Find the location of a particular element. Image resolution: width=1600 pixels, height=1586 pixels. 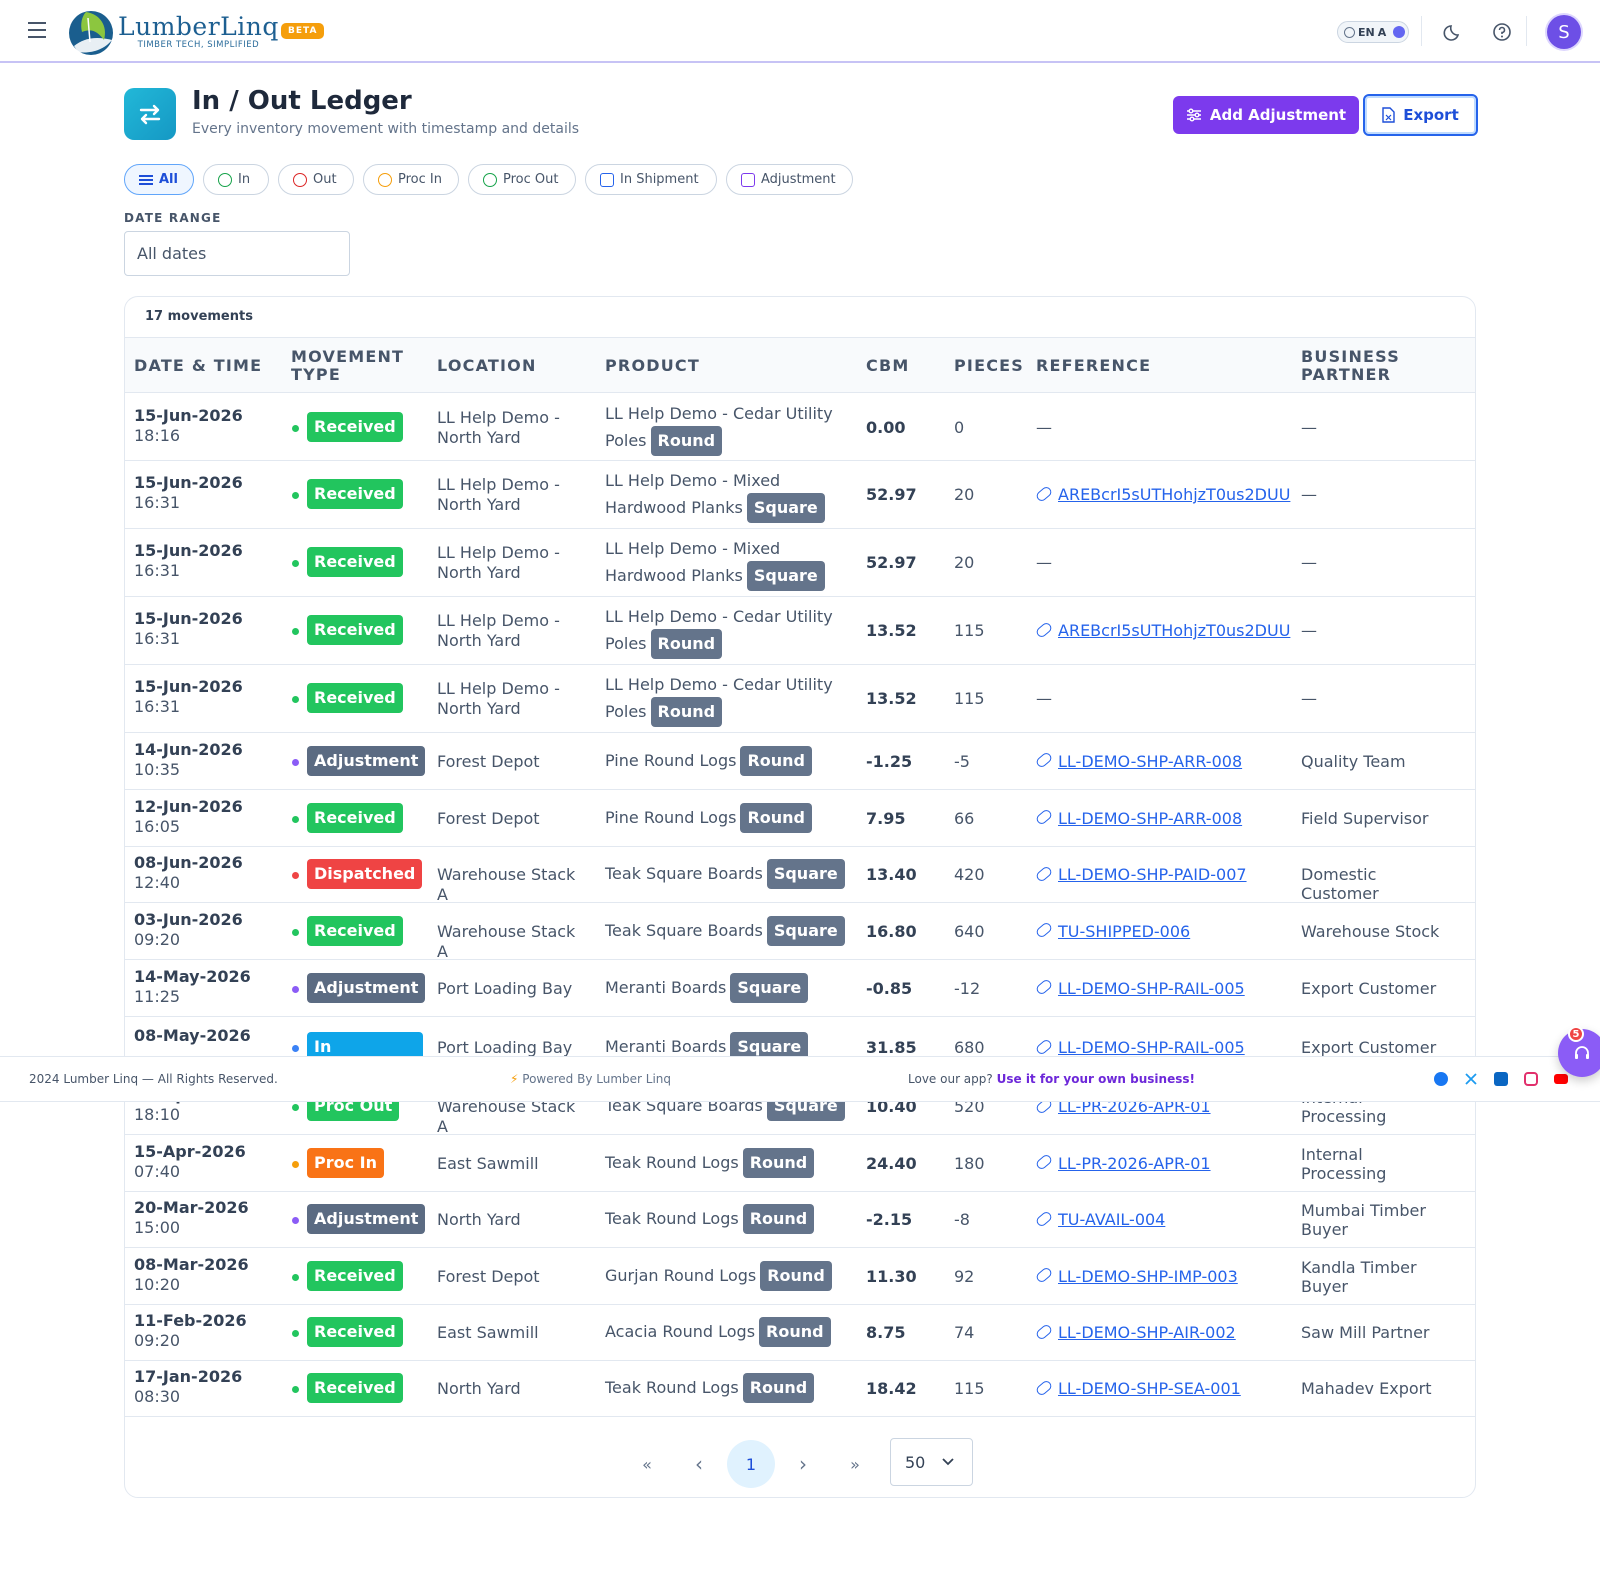

last-page-button: » is located at coordinates (855, 1464).